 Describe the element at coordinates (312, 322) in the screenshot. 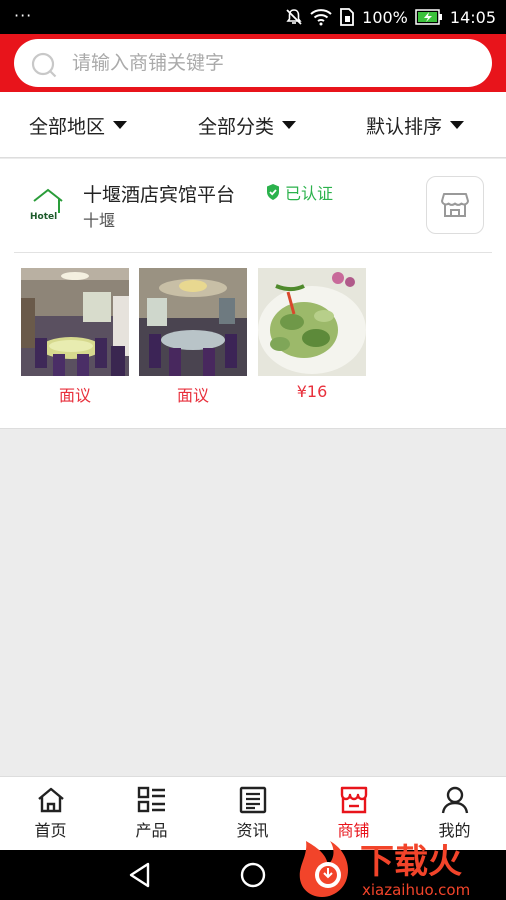

I see `product-thumbnail-cucumber-salad` at that location.